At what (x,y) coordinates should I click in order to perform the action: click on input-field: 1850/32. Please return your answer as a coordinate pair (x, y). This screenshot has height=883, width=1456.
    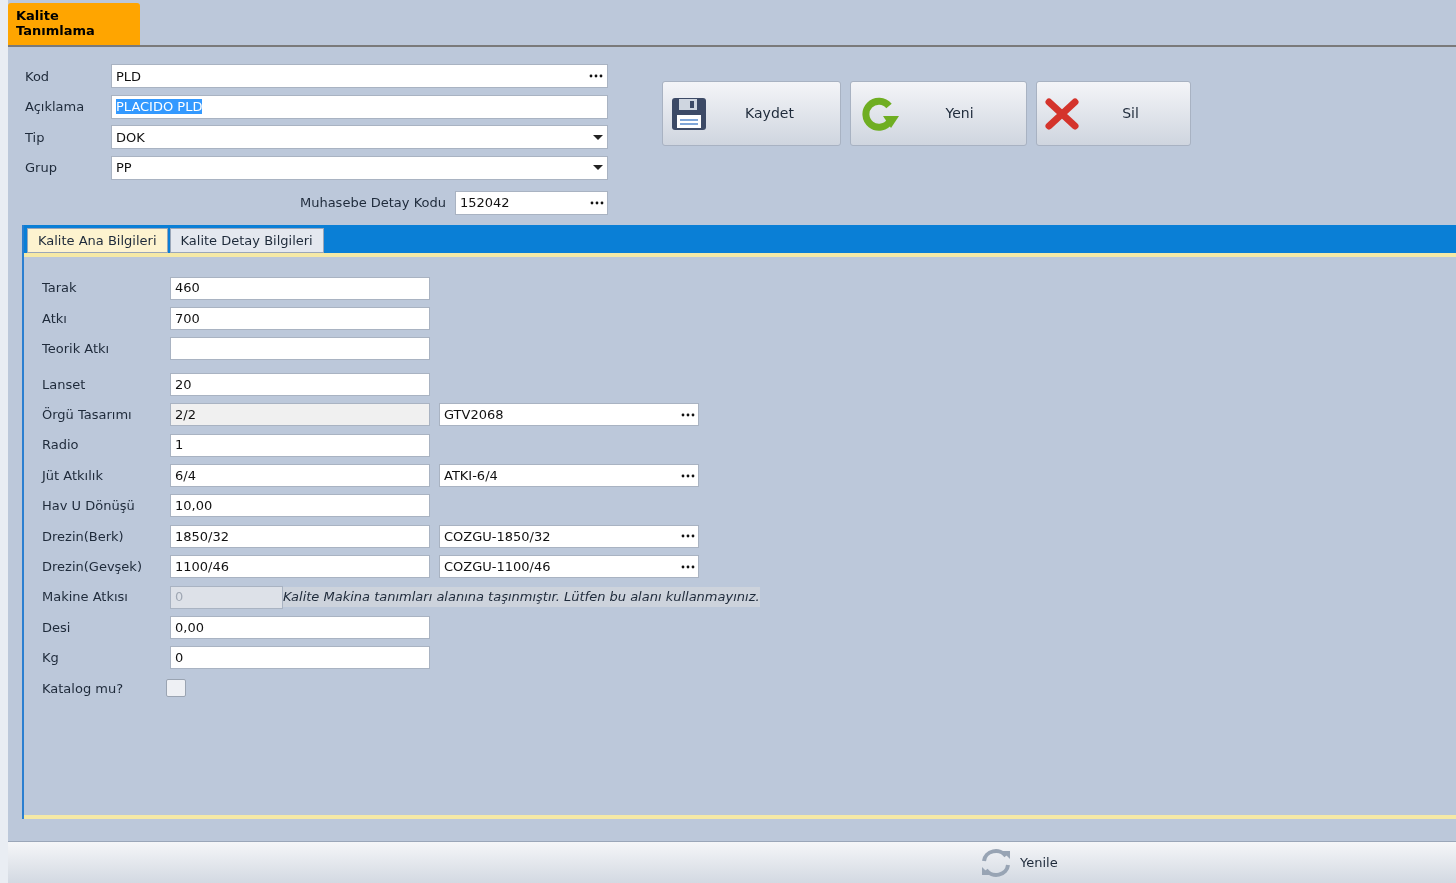
    Looking at the image, I should click on (300, 536).